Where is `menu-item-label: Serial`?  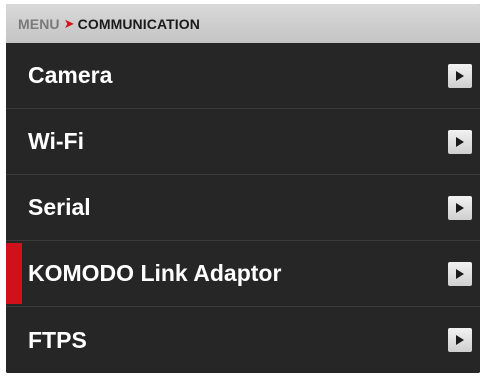 menu-item-label: Serial is located at coordinates (59, 207).